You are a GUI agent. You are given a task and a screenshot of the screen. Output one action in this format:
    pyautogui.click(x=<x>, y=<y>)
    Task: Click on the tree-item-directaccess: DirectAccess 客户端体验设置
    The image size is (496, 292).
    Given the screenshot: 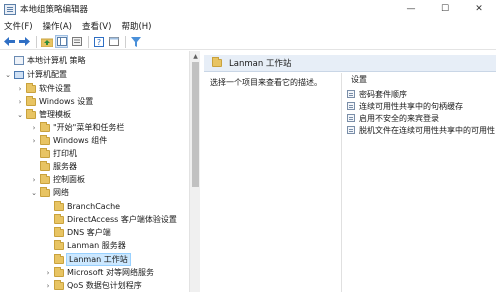 What is the action you would take?
    pyautogui.click(x=110, y=219)
    